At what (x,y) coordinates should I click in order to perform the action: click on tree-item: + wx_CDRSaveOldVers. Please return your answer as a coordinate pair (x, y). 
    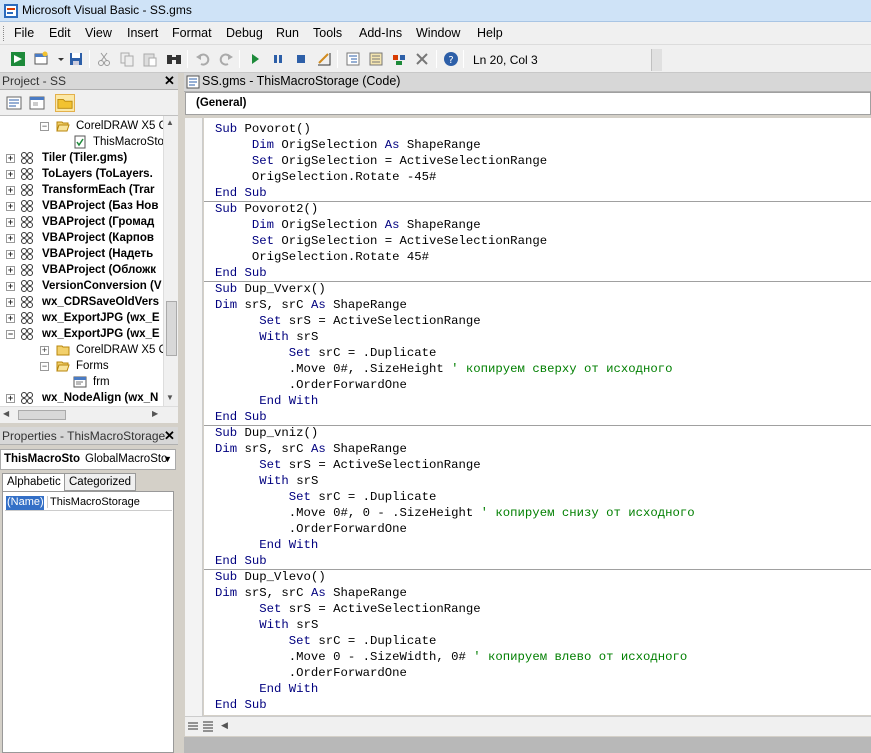
    Looking at the image, I should click on (81, 302).